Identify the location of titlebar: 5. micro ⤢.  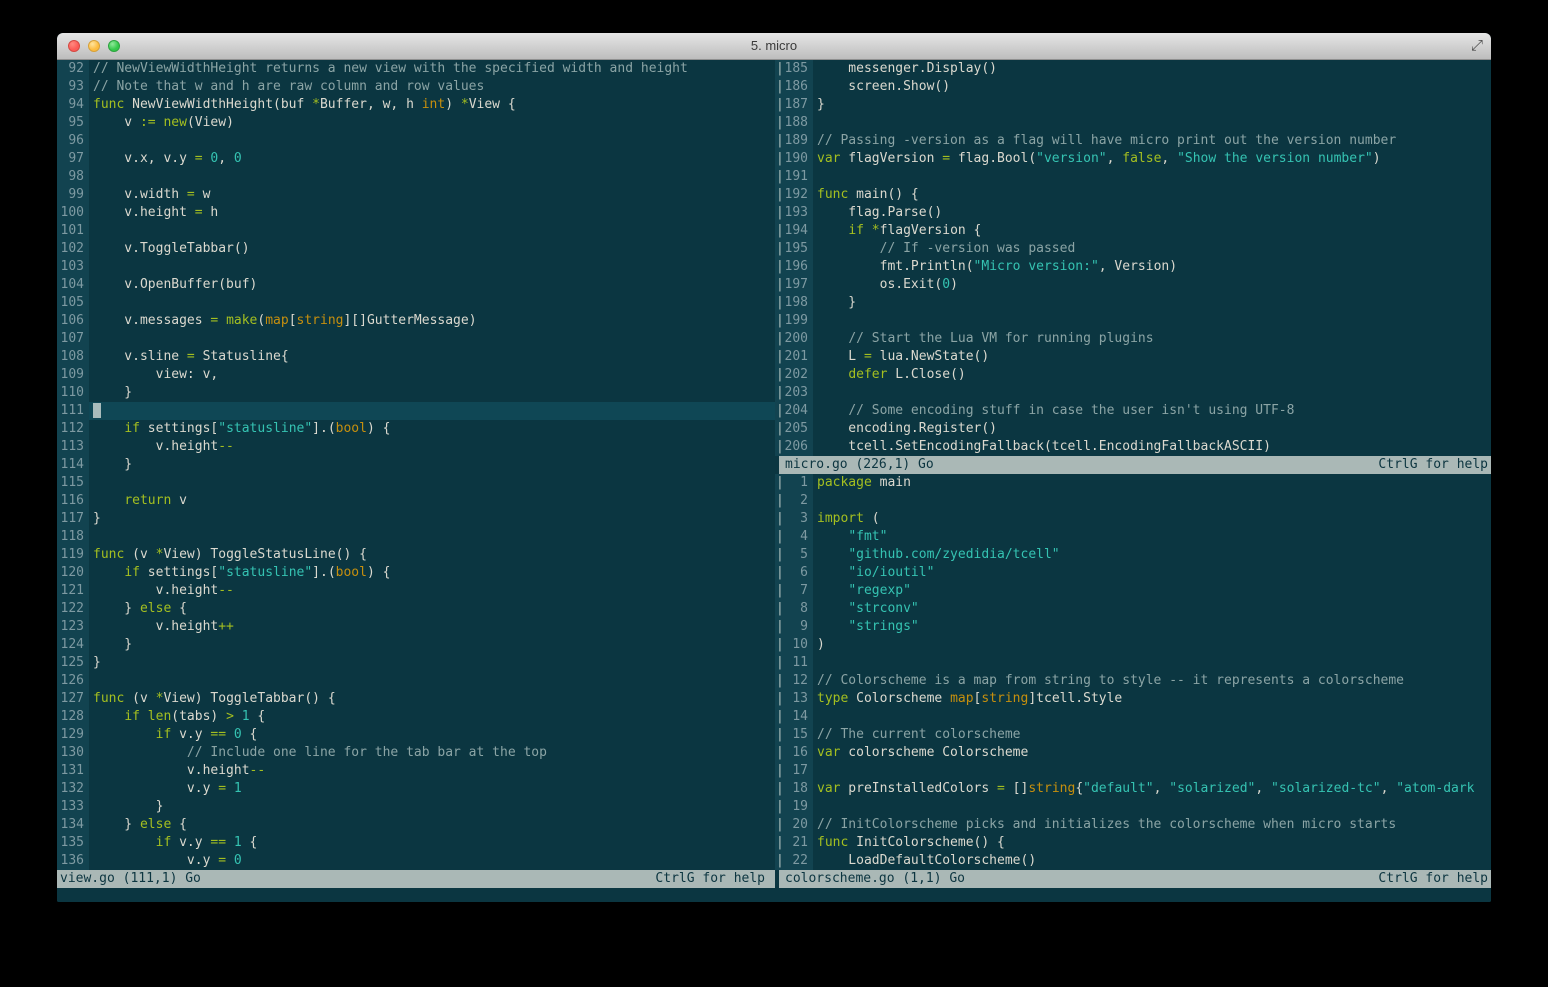
(774, 46).